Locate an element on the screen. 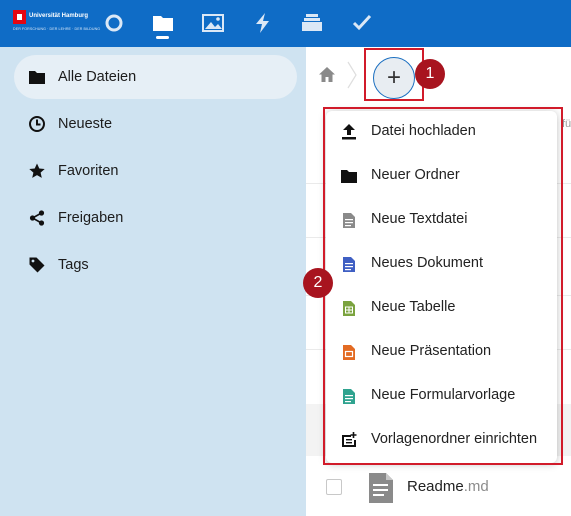 This screenshot has width=571, height=516. active-nav-indicator is located at coordinates (162, 37).